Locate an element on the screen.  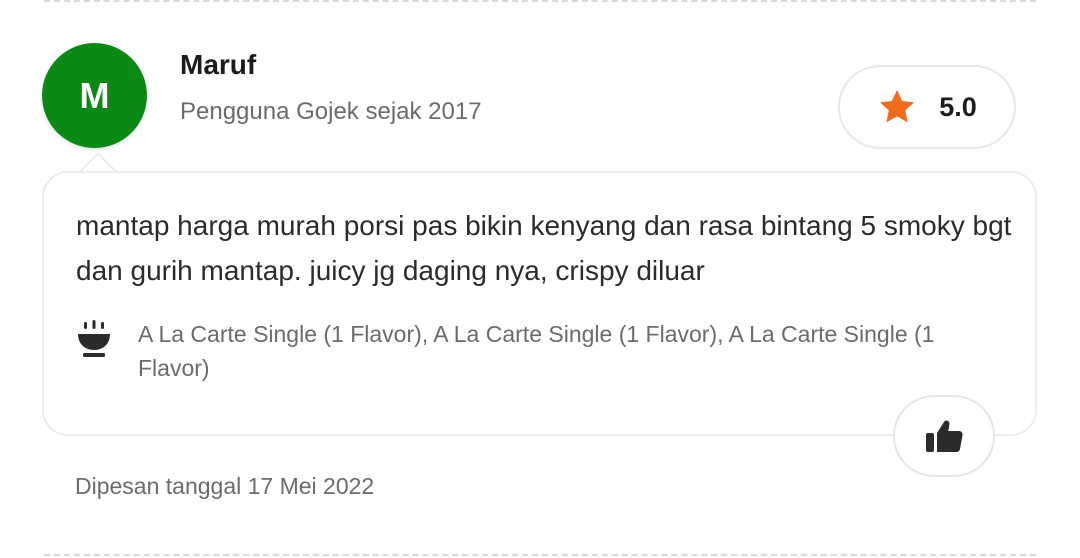
rating-badge: 5.0 is located at coordinates (927, 107).